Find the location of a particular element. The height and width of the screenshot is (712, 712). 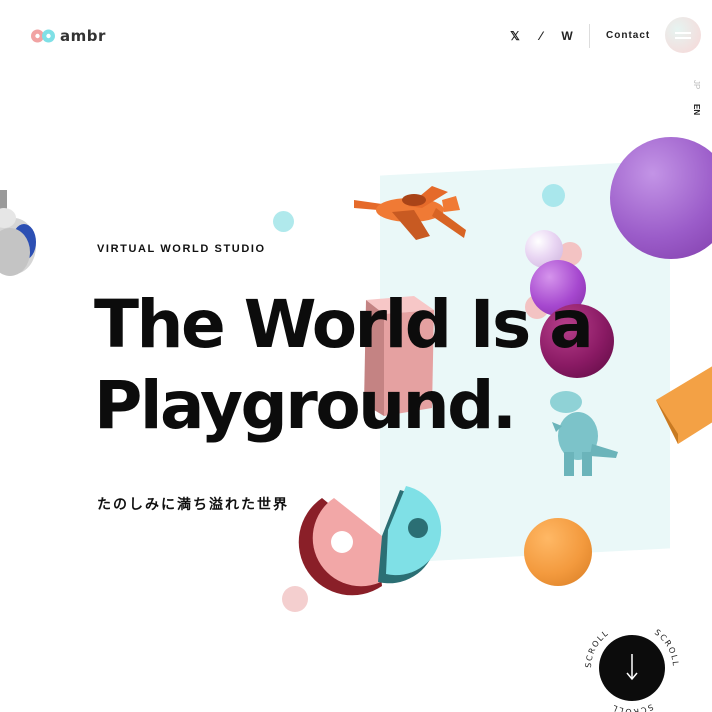

hero-headline-line-2: Playground. is located at coordinates (305, 405).